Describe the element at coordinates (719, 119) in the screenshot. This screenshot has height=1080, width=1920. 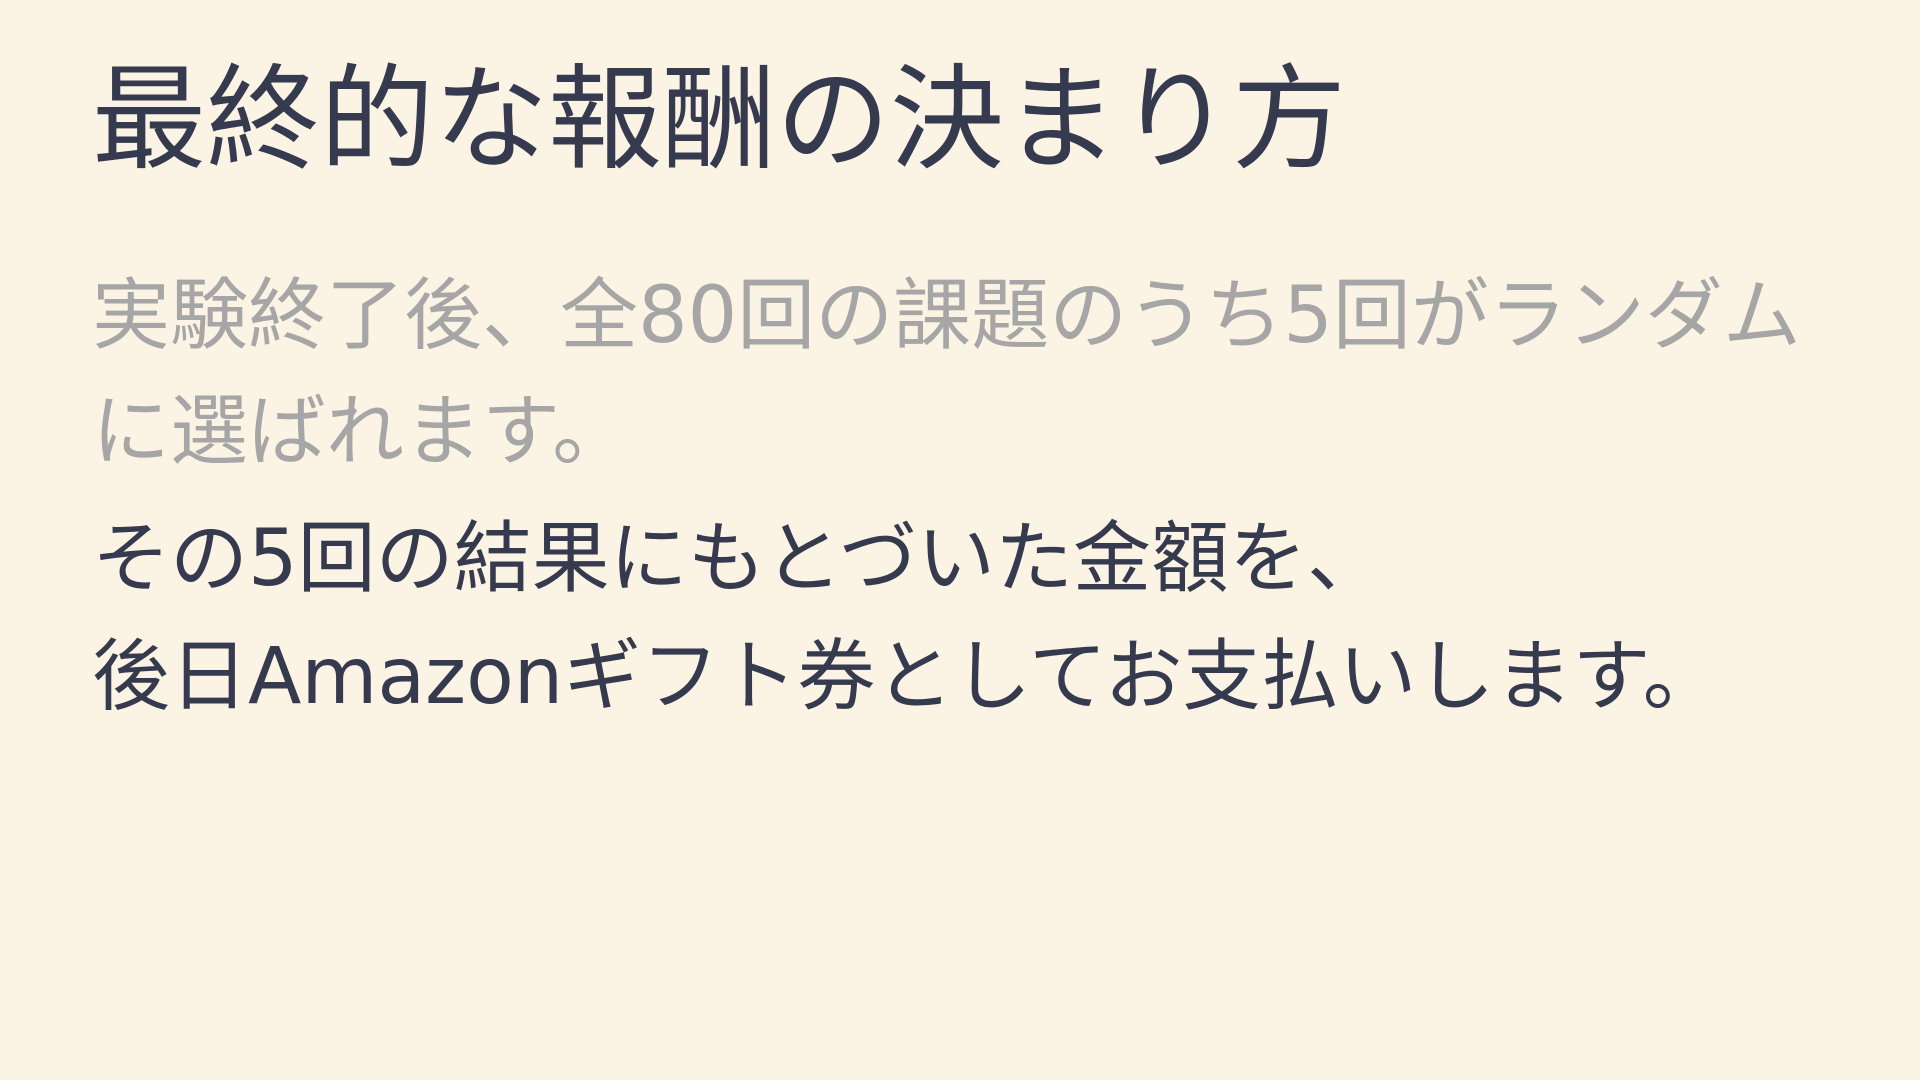
I see `page-title: 最終的な報酬の決まり方` at that location.